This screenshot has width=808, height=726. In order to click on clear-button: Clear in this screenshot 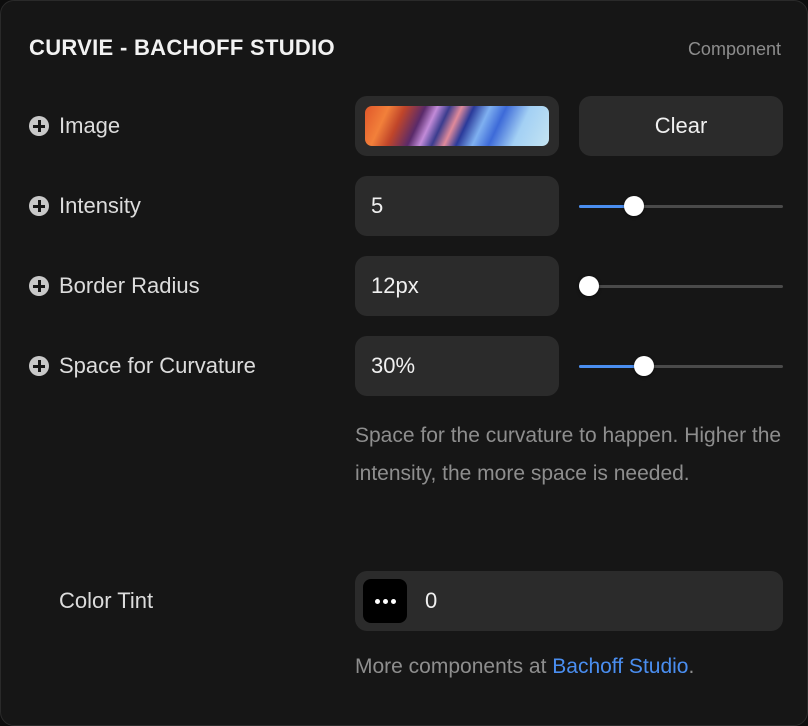, I will do `click(681, 126)`.